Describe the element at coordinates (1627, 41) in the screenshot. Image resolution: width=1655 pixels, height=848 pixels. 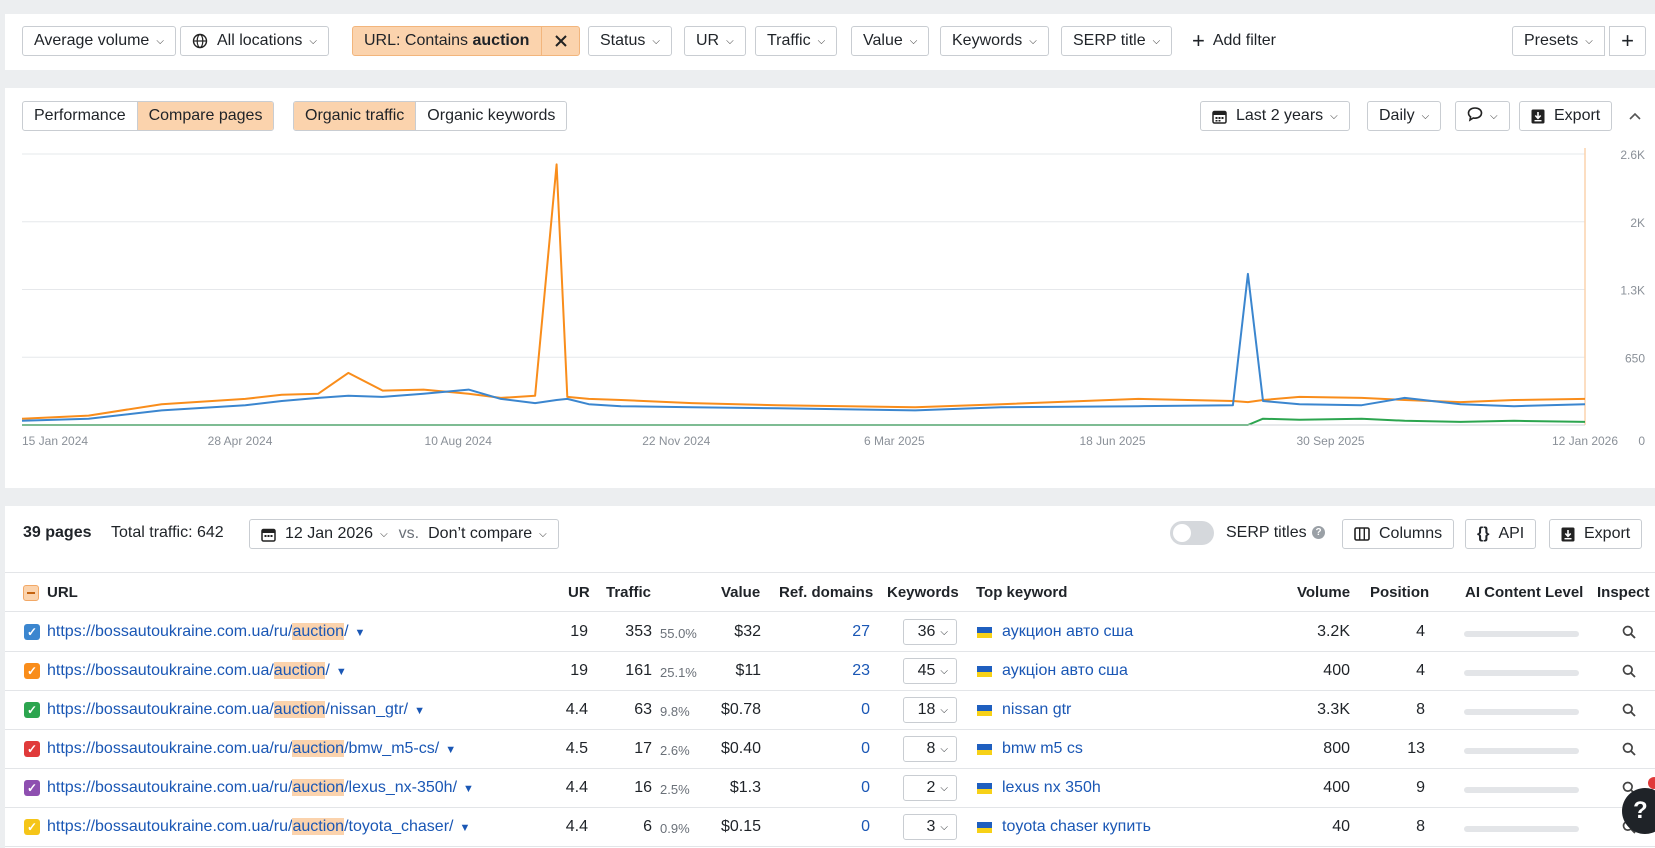
I see `add-preset-button: +` at that location.